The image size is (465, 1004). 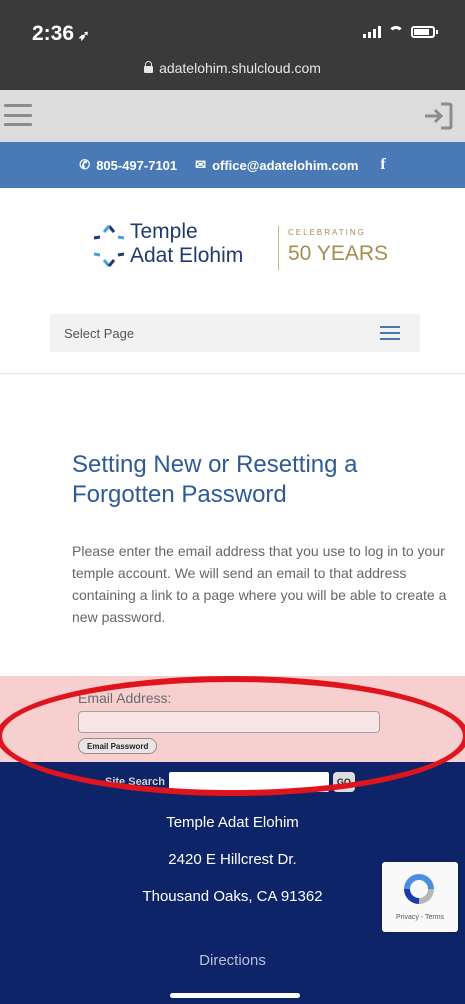 What do you see at coordinates (235, 333) in the screenshot?
I see `select-page-dropdown: Select Page` at bounding box center [235, 333].